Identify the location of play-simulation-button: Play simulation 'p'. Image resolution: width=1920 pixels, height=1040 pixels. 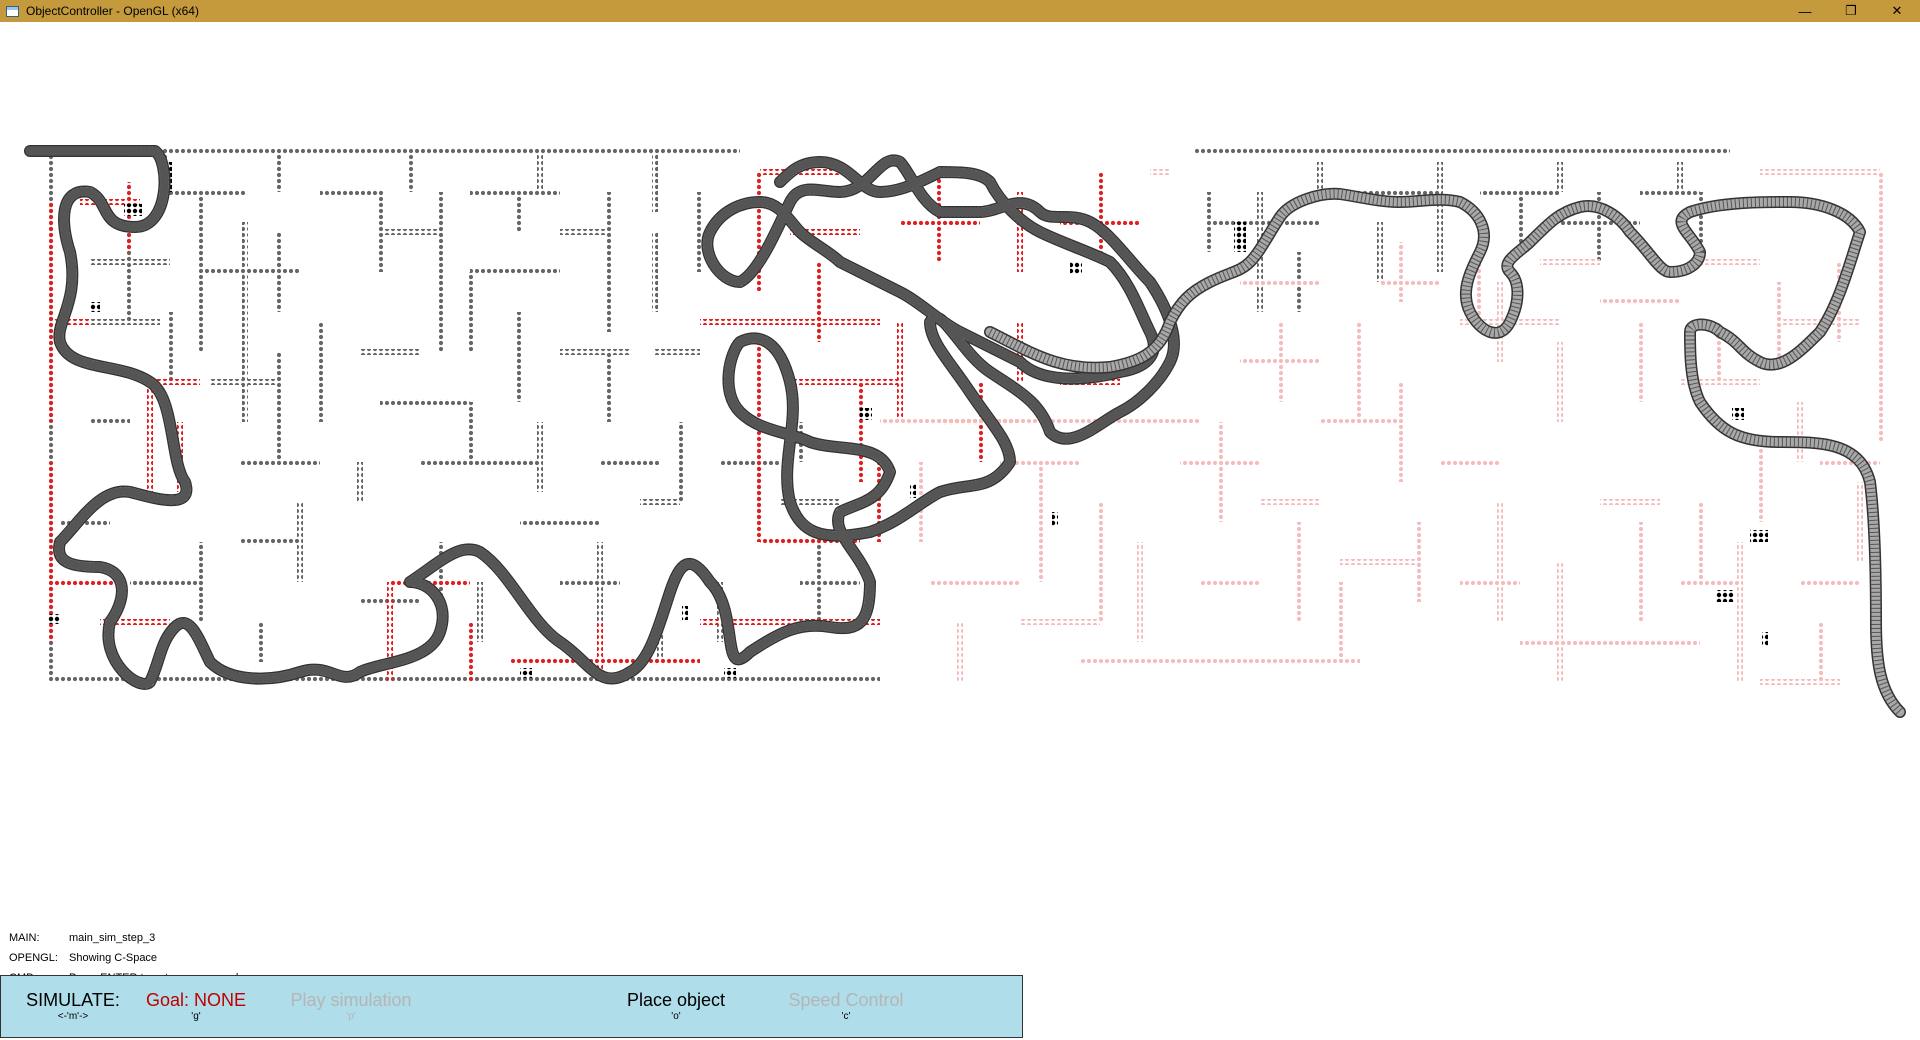
(351, 1007).